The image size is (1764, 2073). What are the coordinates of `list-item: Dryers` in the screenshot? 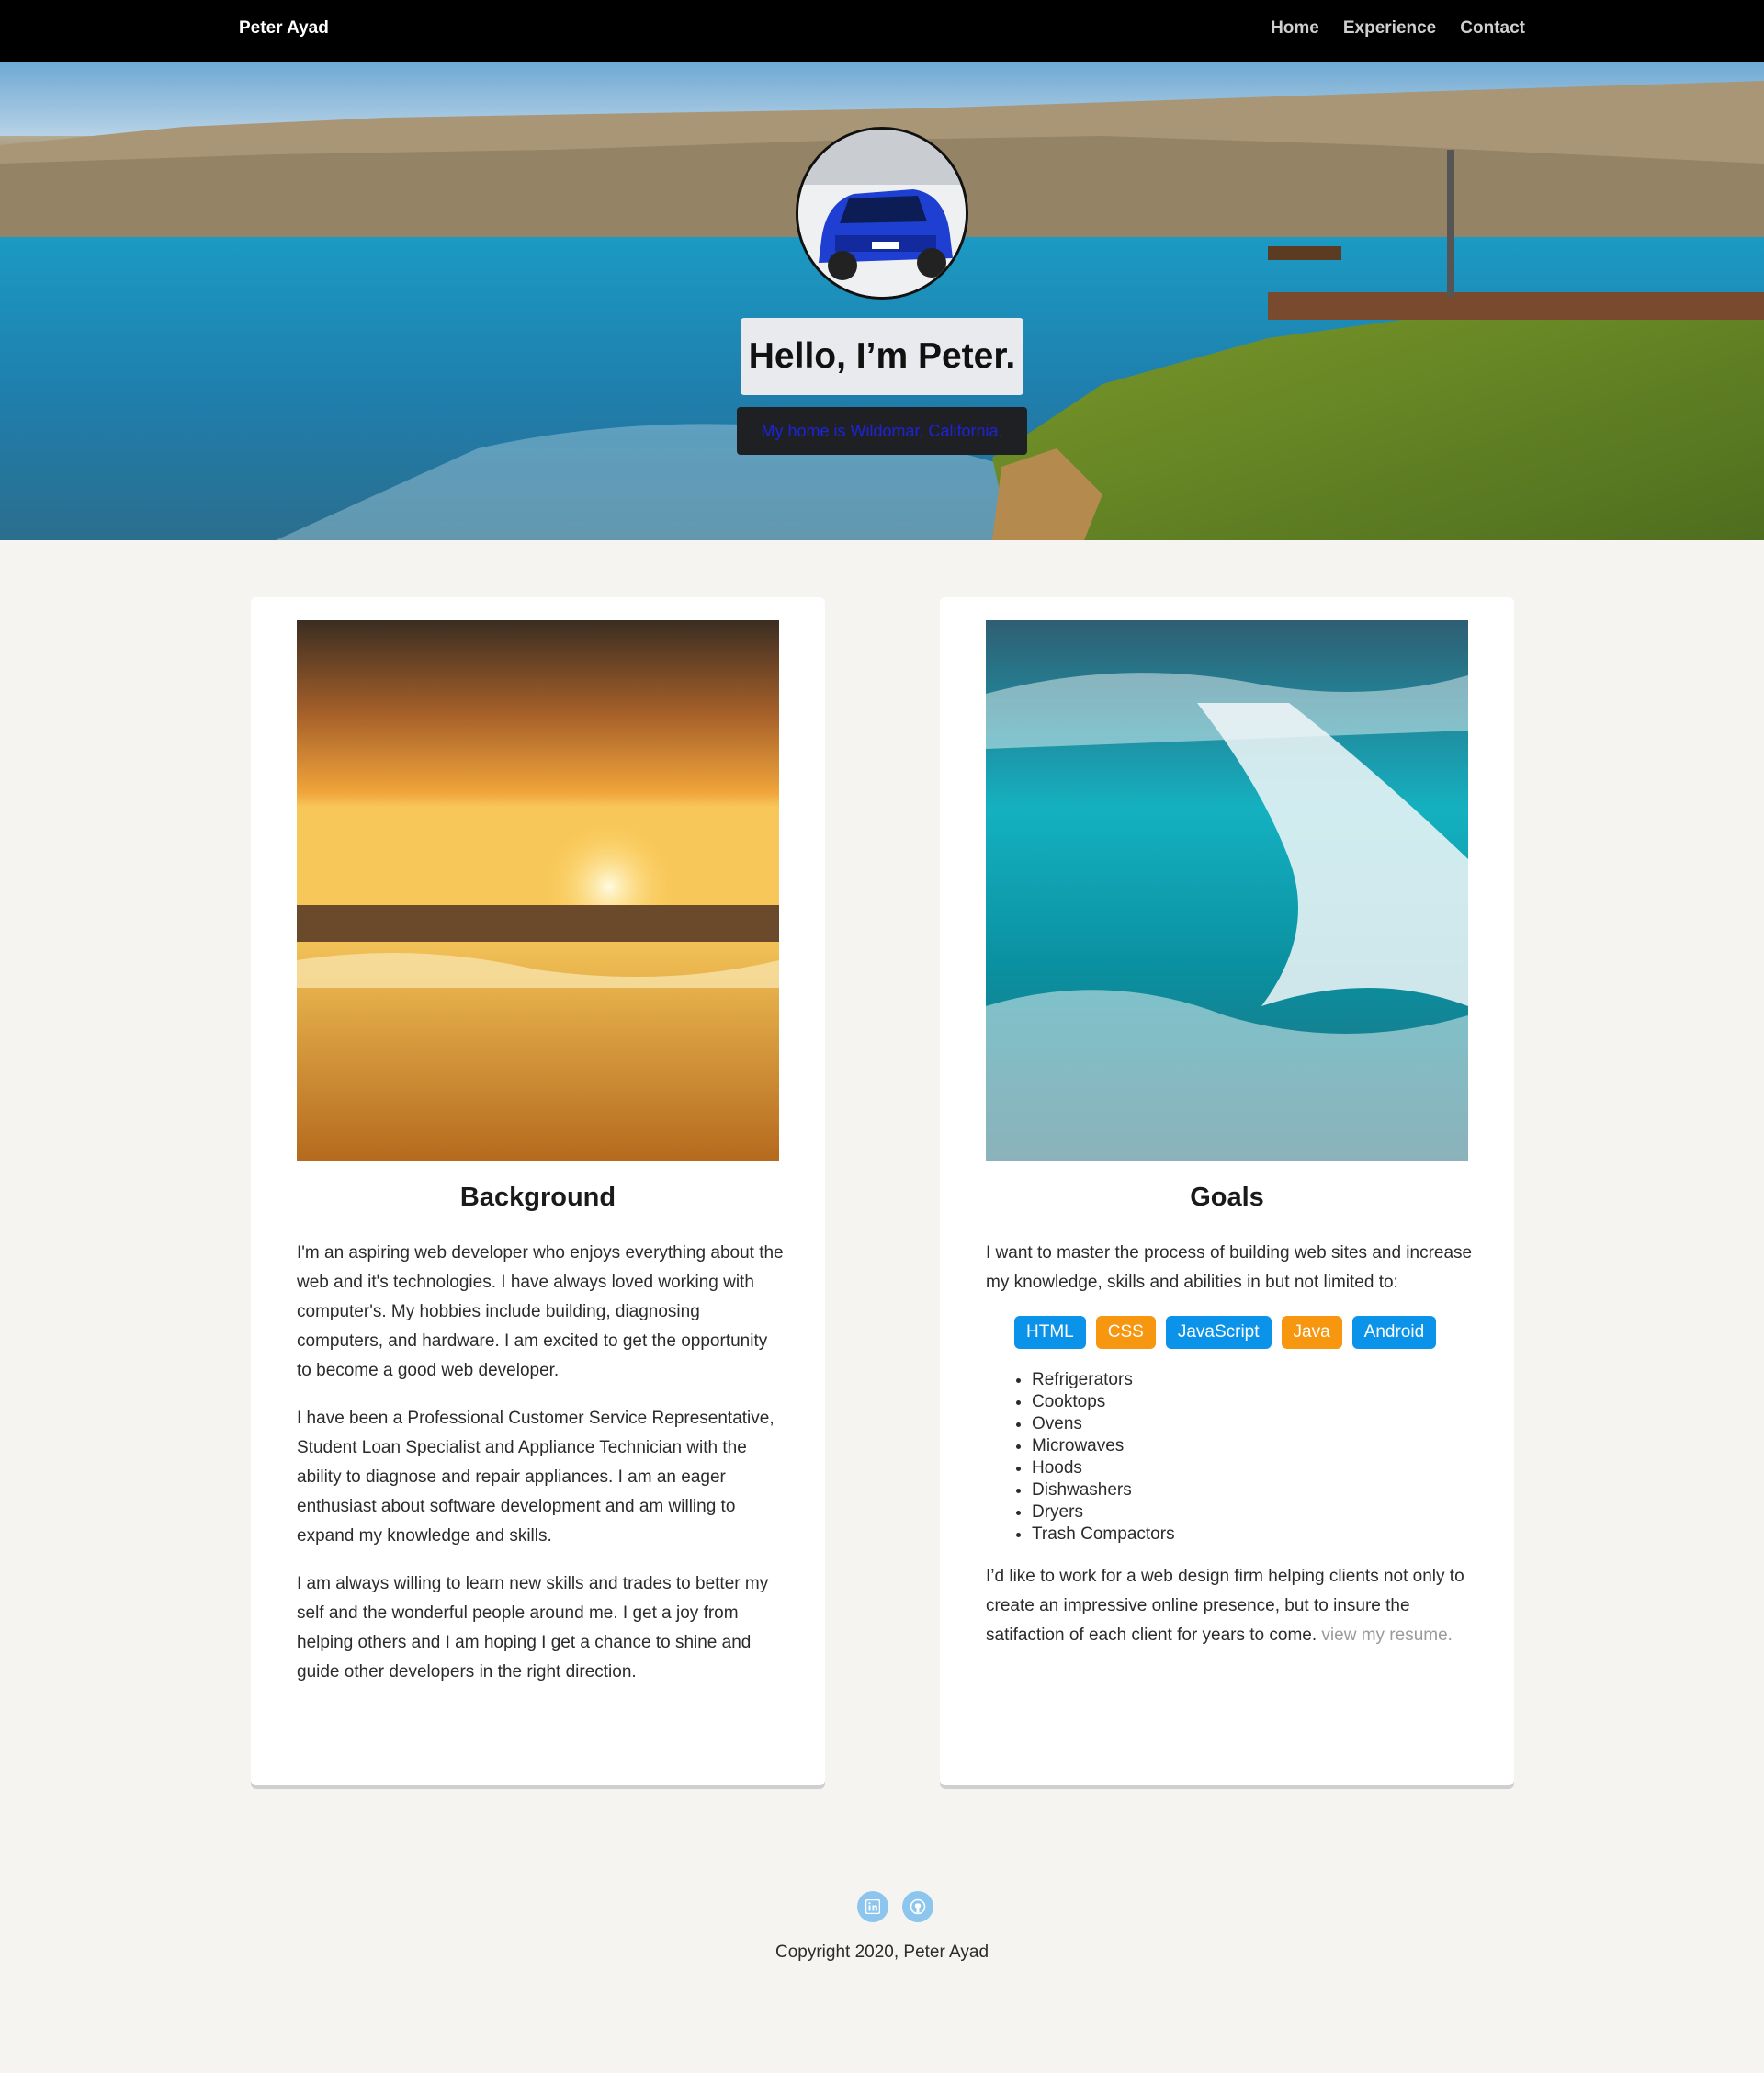 It's located at (1252, 1512).